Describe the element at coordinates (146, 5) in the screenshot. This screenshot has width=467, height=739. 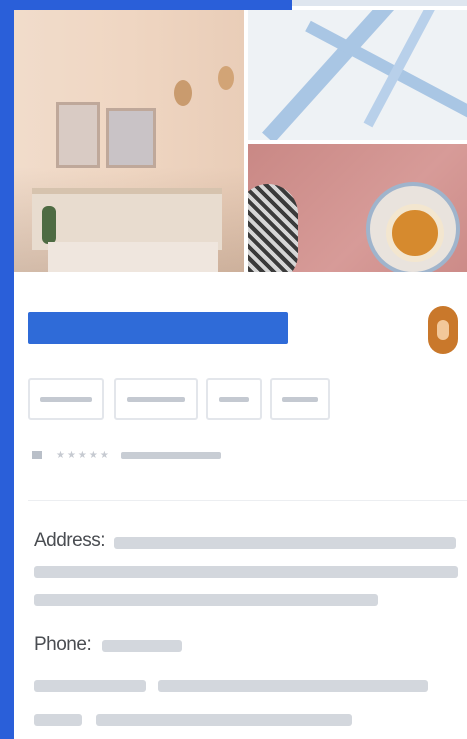
I see `panel-frame-top` at that location.